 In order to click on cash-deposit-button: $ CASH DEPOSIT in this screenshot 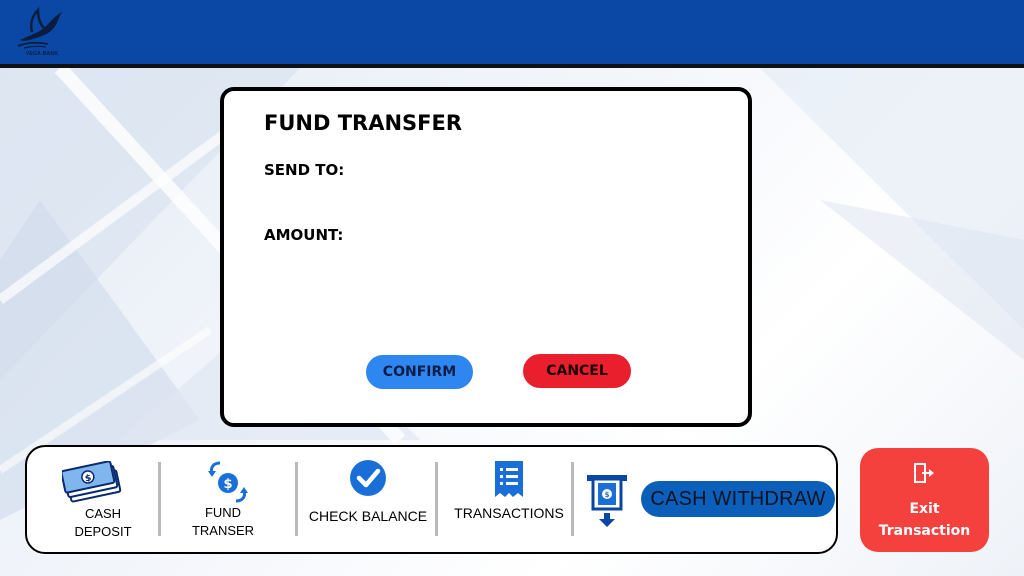, I will do `click(103, 499)`.